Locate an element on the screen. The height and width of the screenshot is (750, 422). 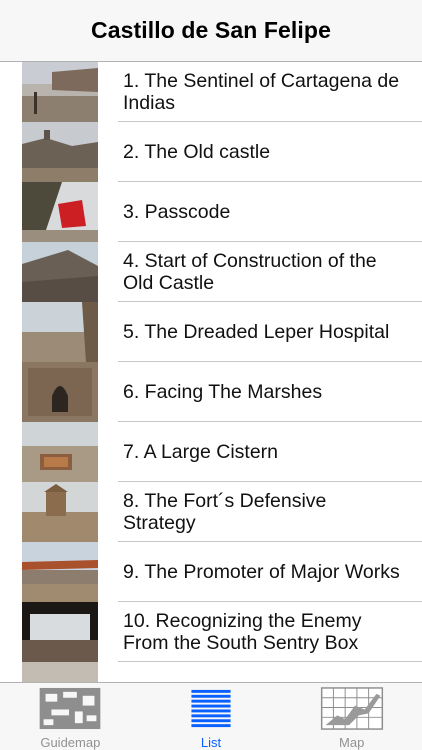
list-item: 6. Facing The Marshes is located at coordinates (211, 392).